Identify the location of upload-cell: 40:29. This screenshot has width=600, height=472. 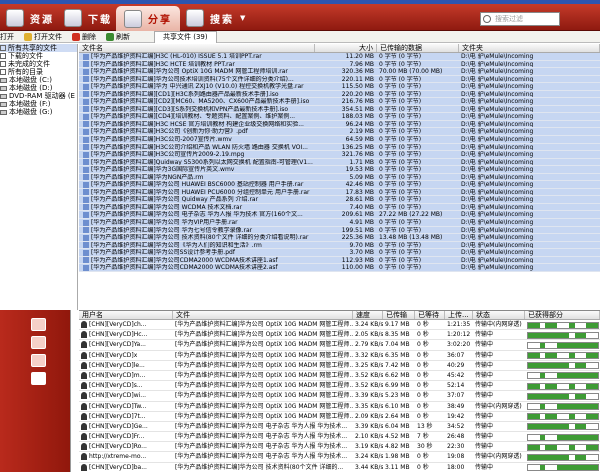
(459, 365).